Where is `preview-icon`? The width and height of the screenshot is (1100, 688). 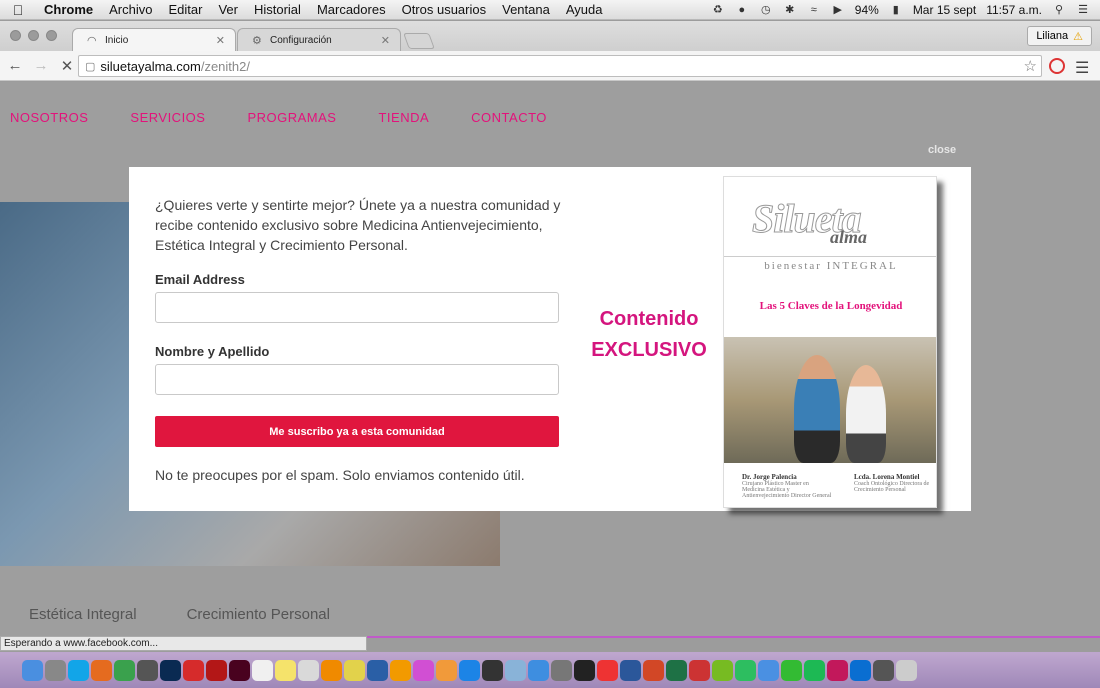 preview-icon is located at coordinates (515, 670).